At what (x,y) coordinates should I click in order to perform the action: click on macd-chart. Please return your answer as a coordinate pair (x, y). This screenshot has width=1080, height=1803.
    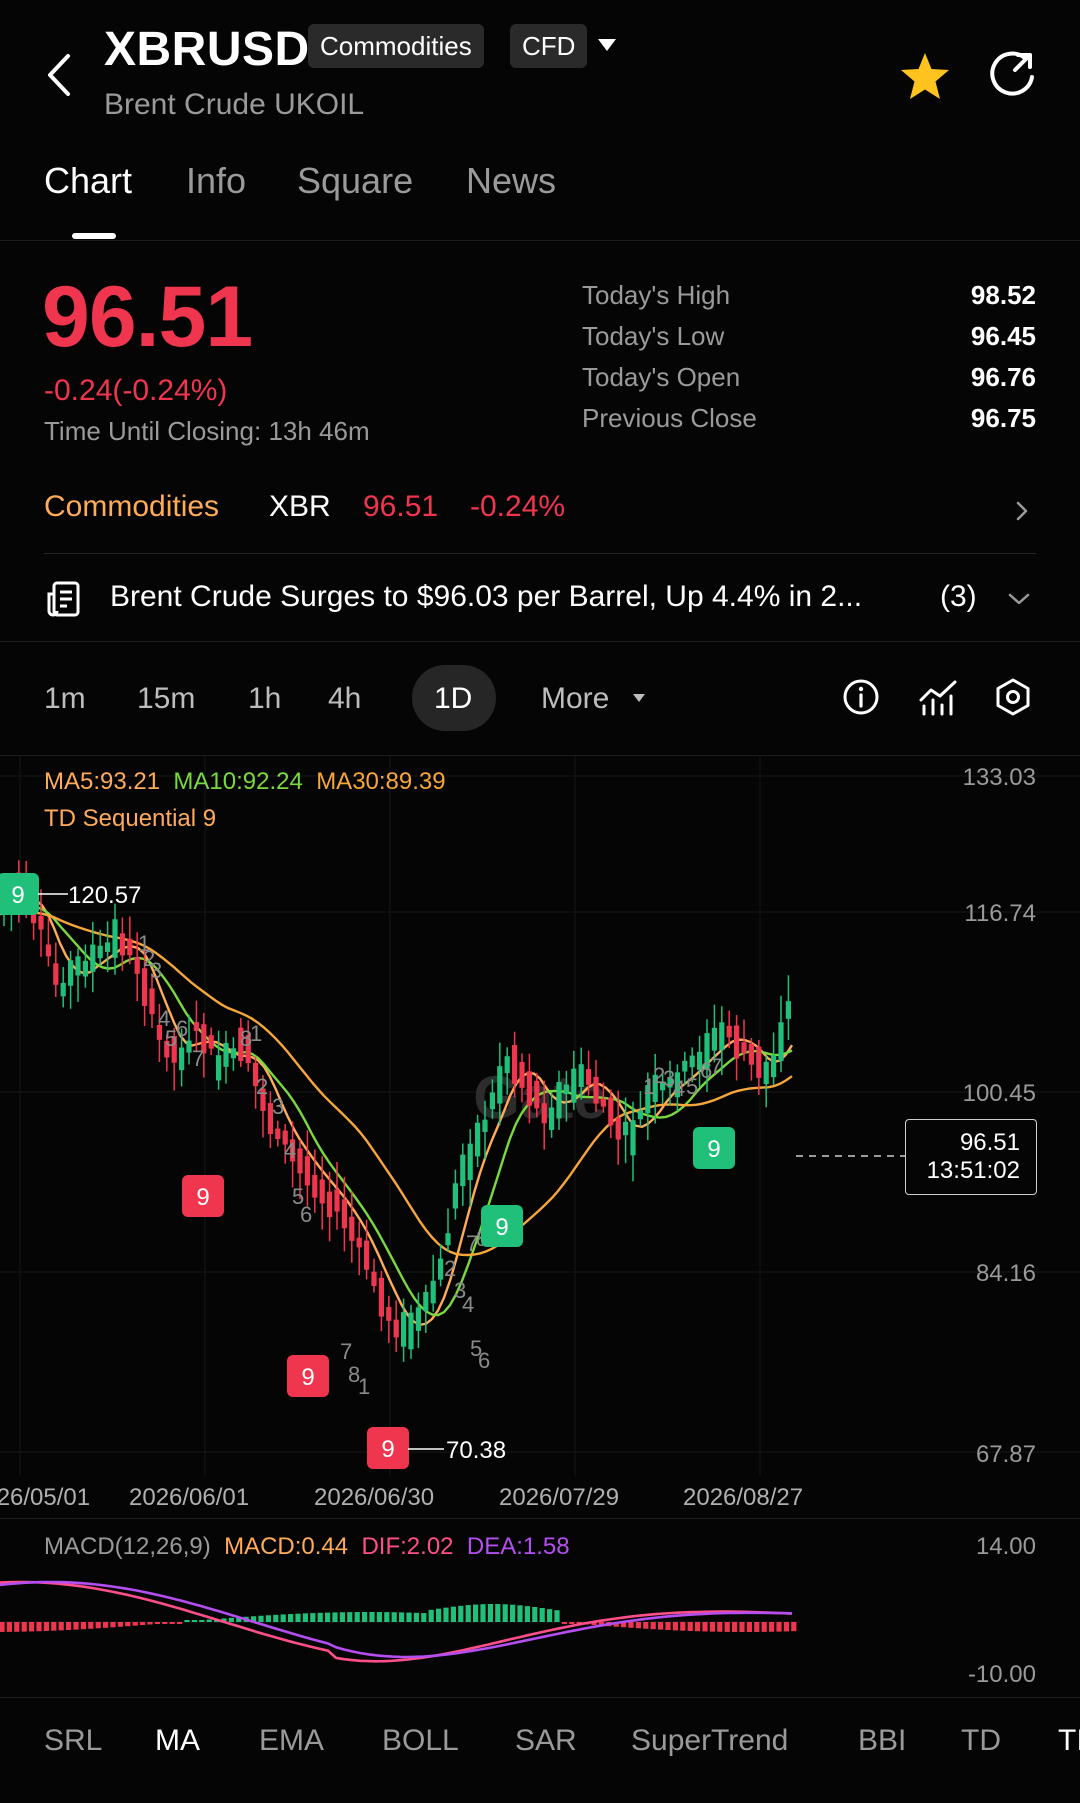
    Looking at the image, I should click on (540, 1625).